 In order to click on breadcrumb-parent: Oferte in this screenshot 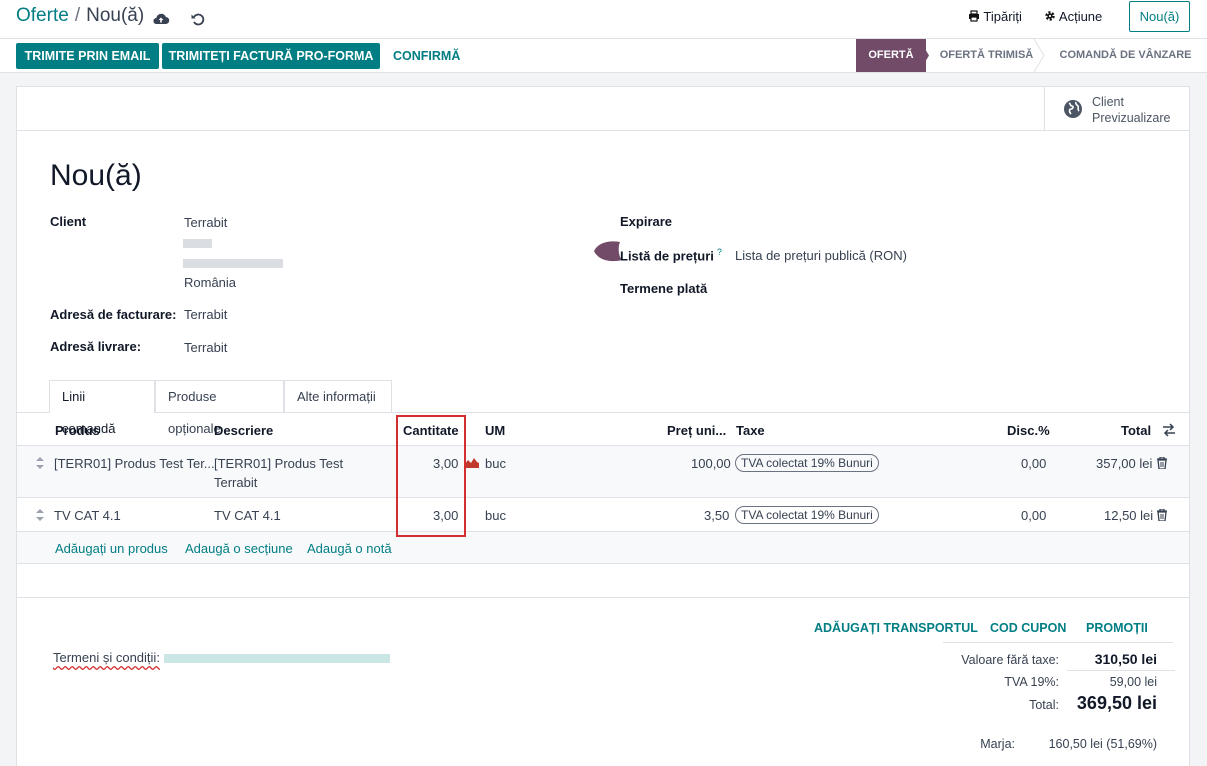, I will do `click(42, 15)`.